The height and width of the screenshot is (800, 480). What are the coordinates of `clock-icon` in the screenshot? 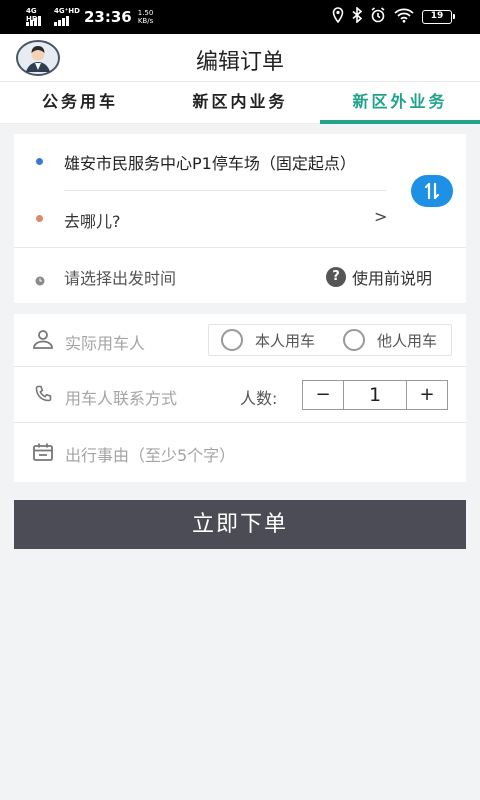 It's located at (40, 280).